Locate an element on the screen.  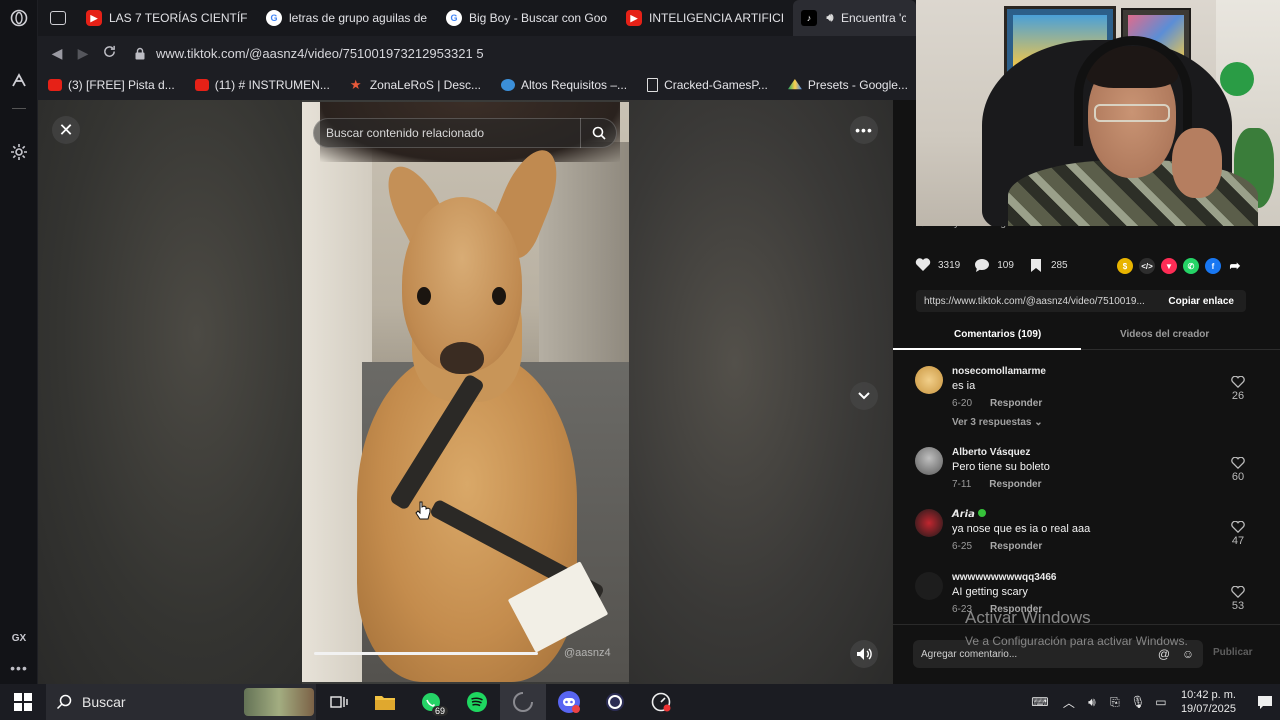
comment-like-button: 53 is located at coordinates (1238, 599).